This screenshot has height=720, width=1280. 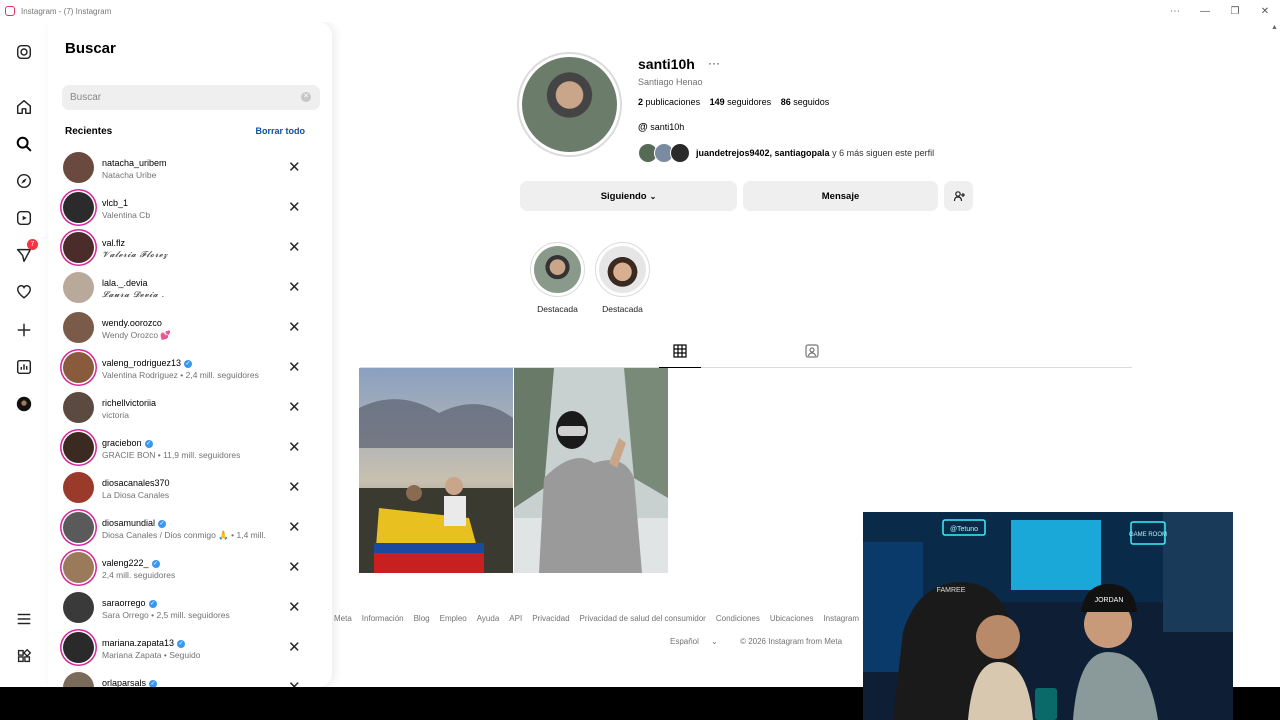 I want to click on list-item: orlaparsals✓ ✕, so click(x=192, y=677).